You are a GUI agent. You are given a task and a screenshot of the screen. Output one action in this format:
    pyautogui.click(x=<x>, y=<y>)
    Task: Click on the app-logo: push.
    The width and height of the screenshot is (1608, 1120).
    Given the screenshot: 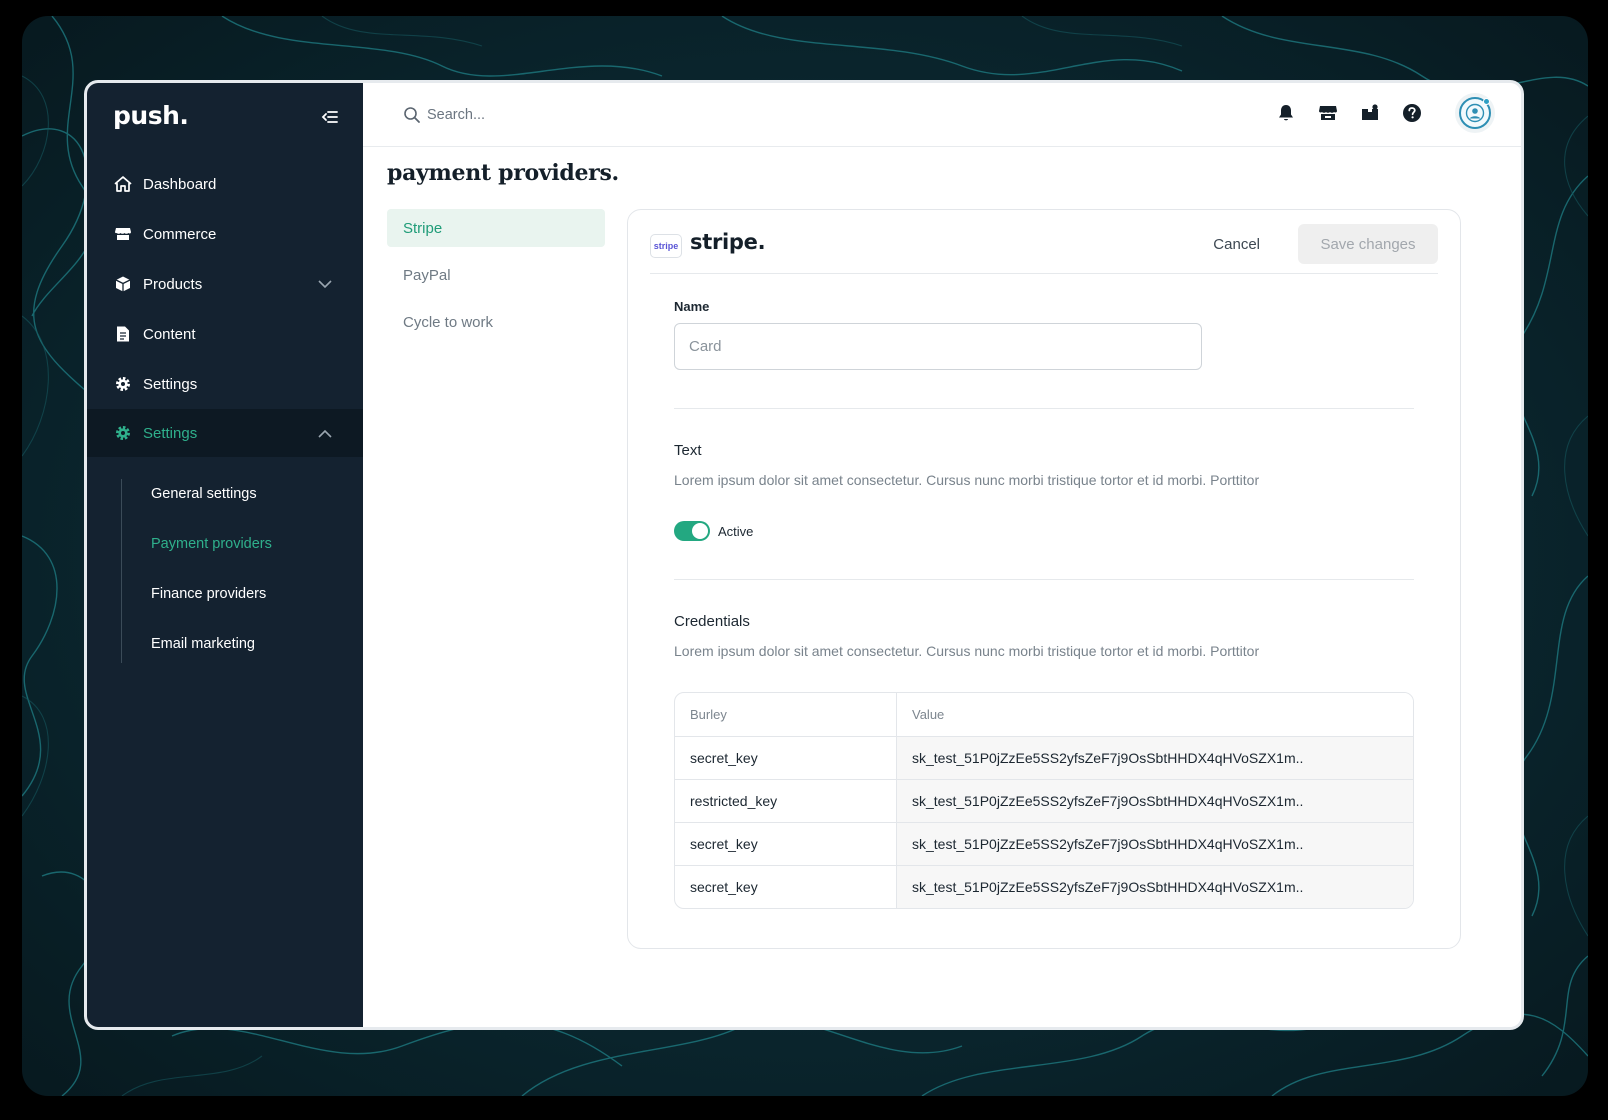 What is the action you would take?
    pyautogui.click(x=151, y=115)
    